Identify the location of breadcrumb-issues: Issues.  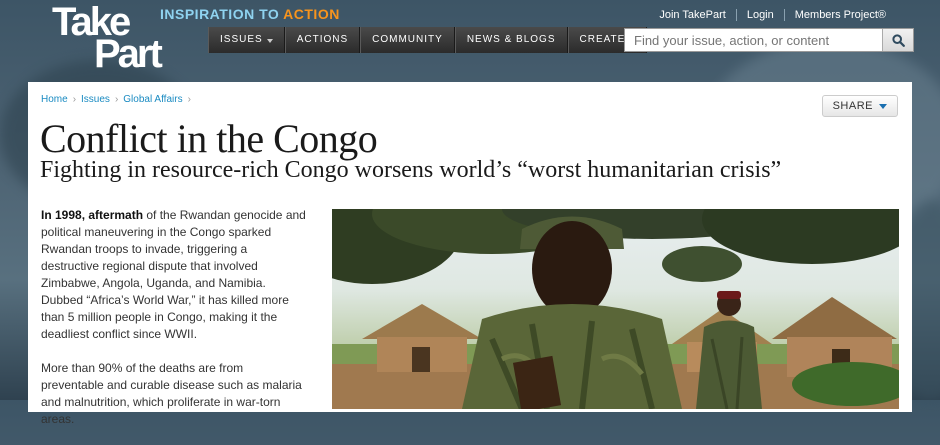
(95, 99).